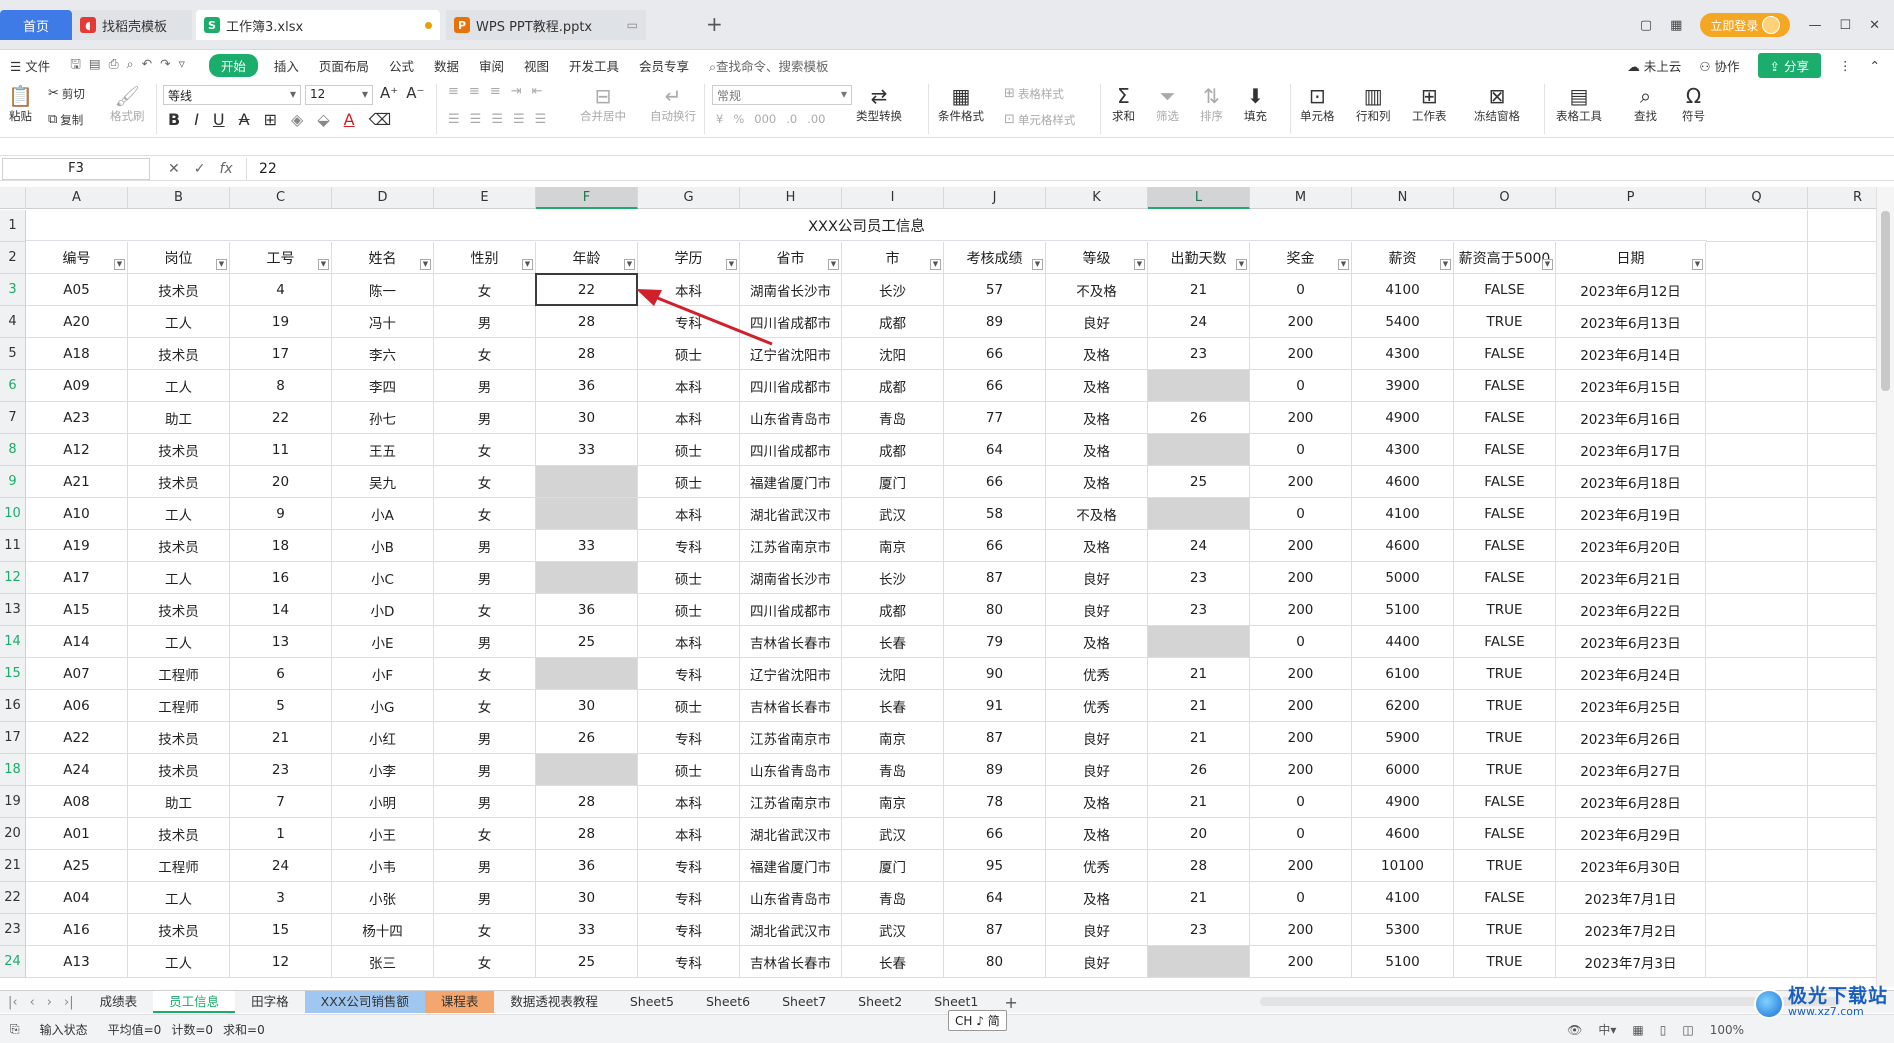  I want to click on column-header-J: J, so click(995, 198).